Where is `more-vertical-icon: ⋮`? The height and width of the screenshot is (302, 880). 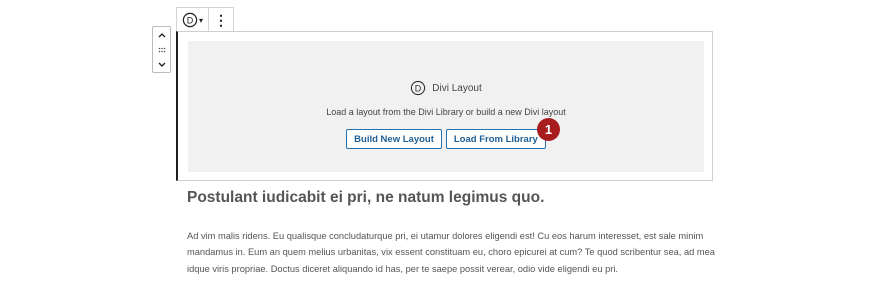
more-vertical-icon: ⋮ is located at coordinates (221, 19).